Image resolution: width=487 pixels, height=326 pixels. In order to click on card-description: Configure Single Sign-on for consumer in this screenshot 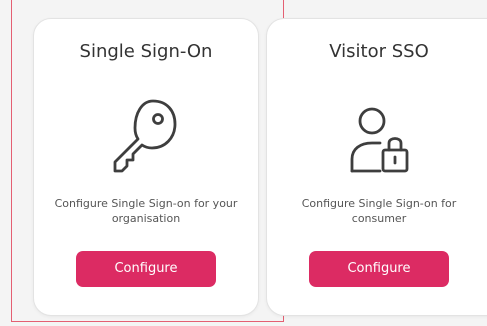, I will do `click(379, 211)`.